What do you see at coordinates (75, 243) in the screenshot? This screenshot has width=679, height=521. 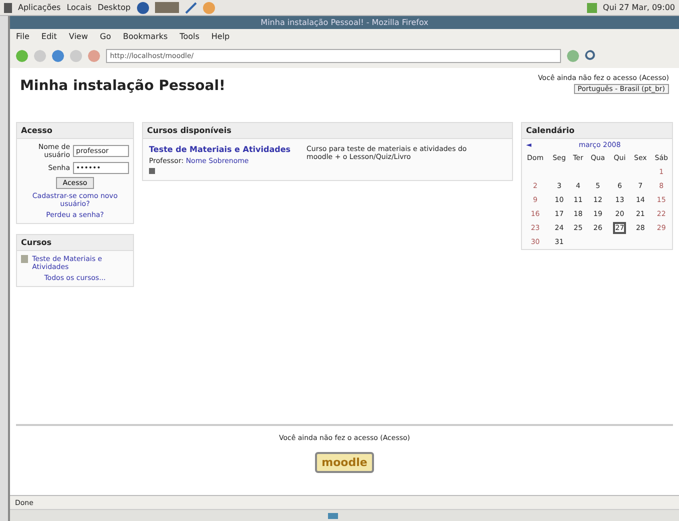 I see `block-title: Cursos` at bounding box center [75, 243].